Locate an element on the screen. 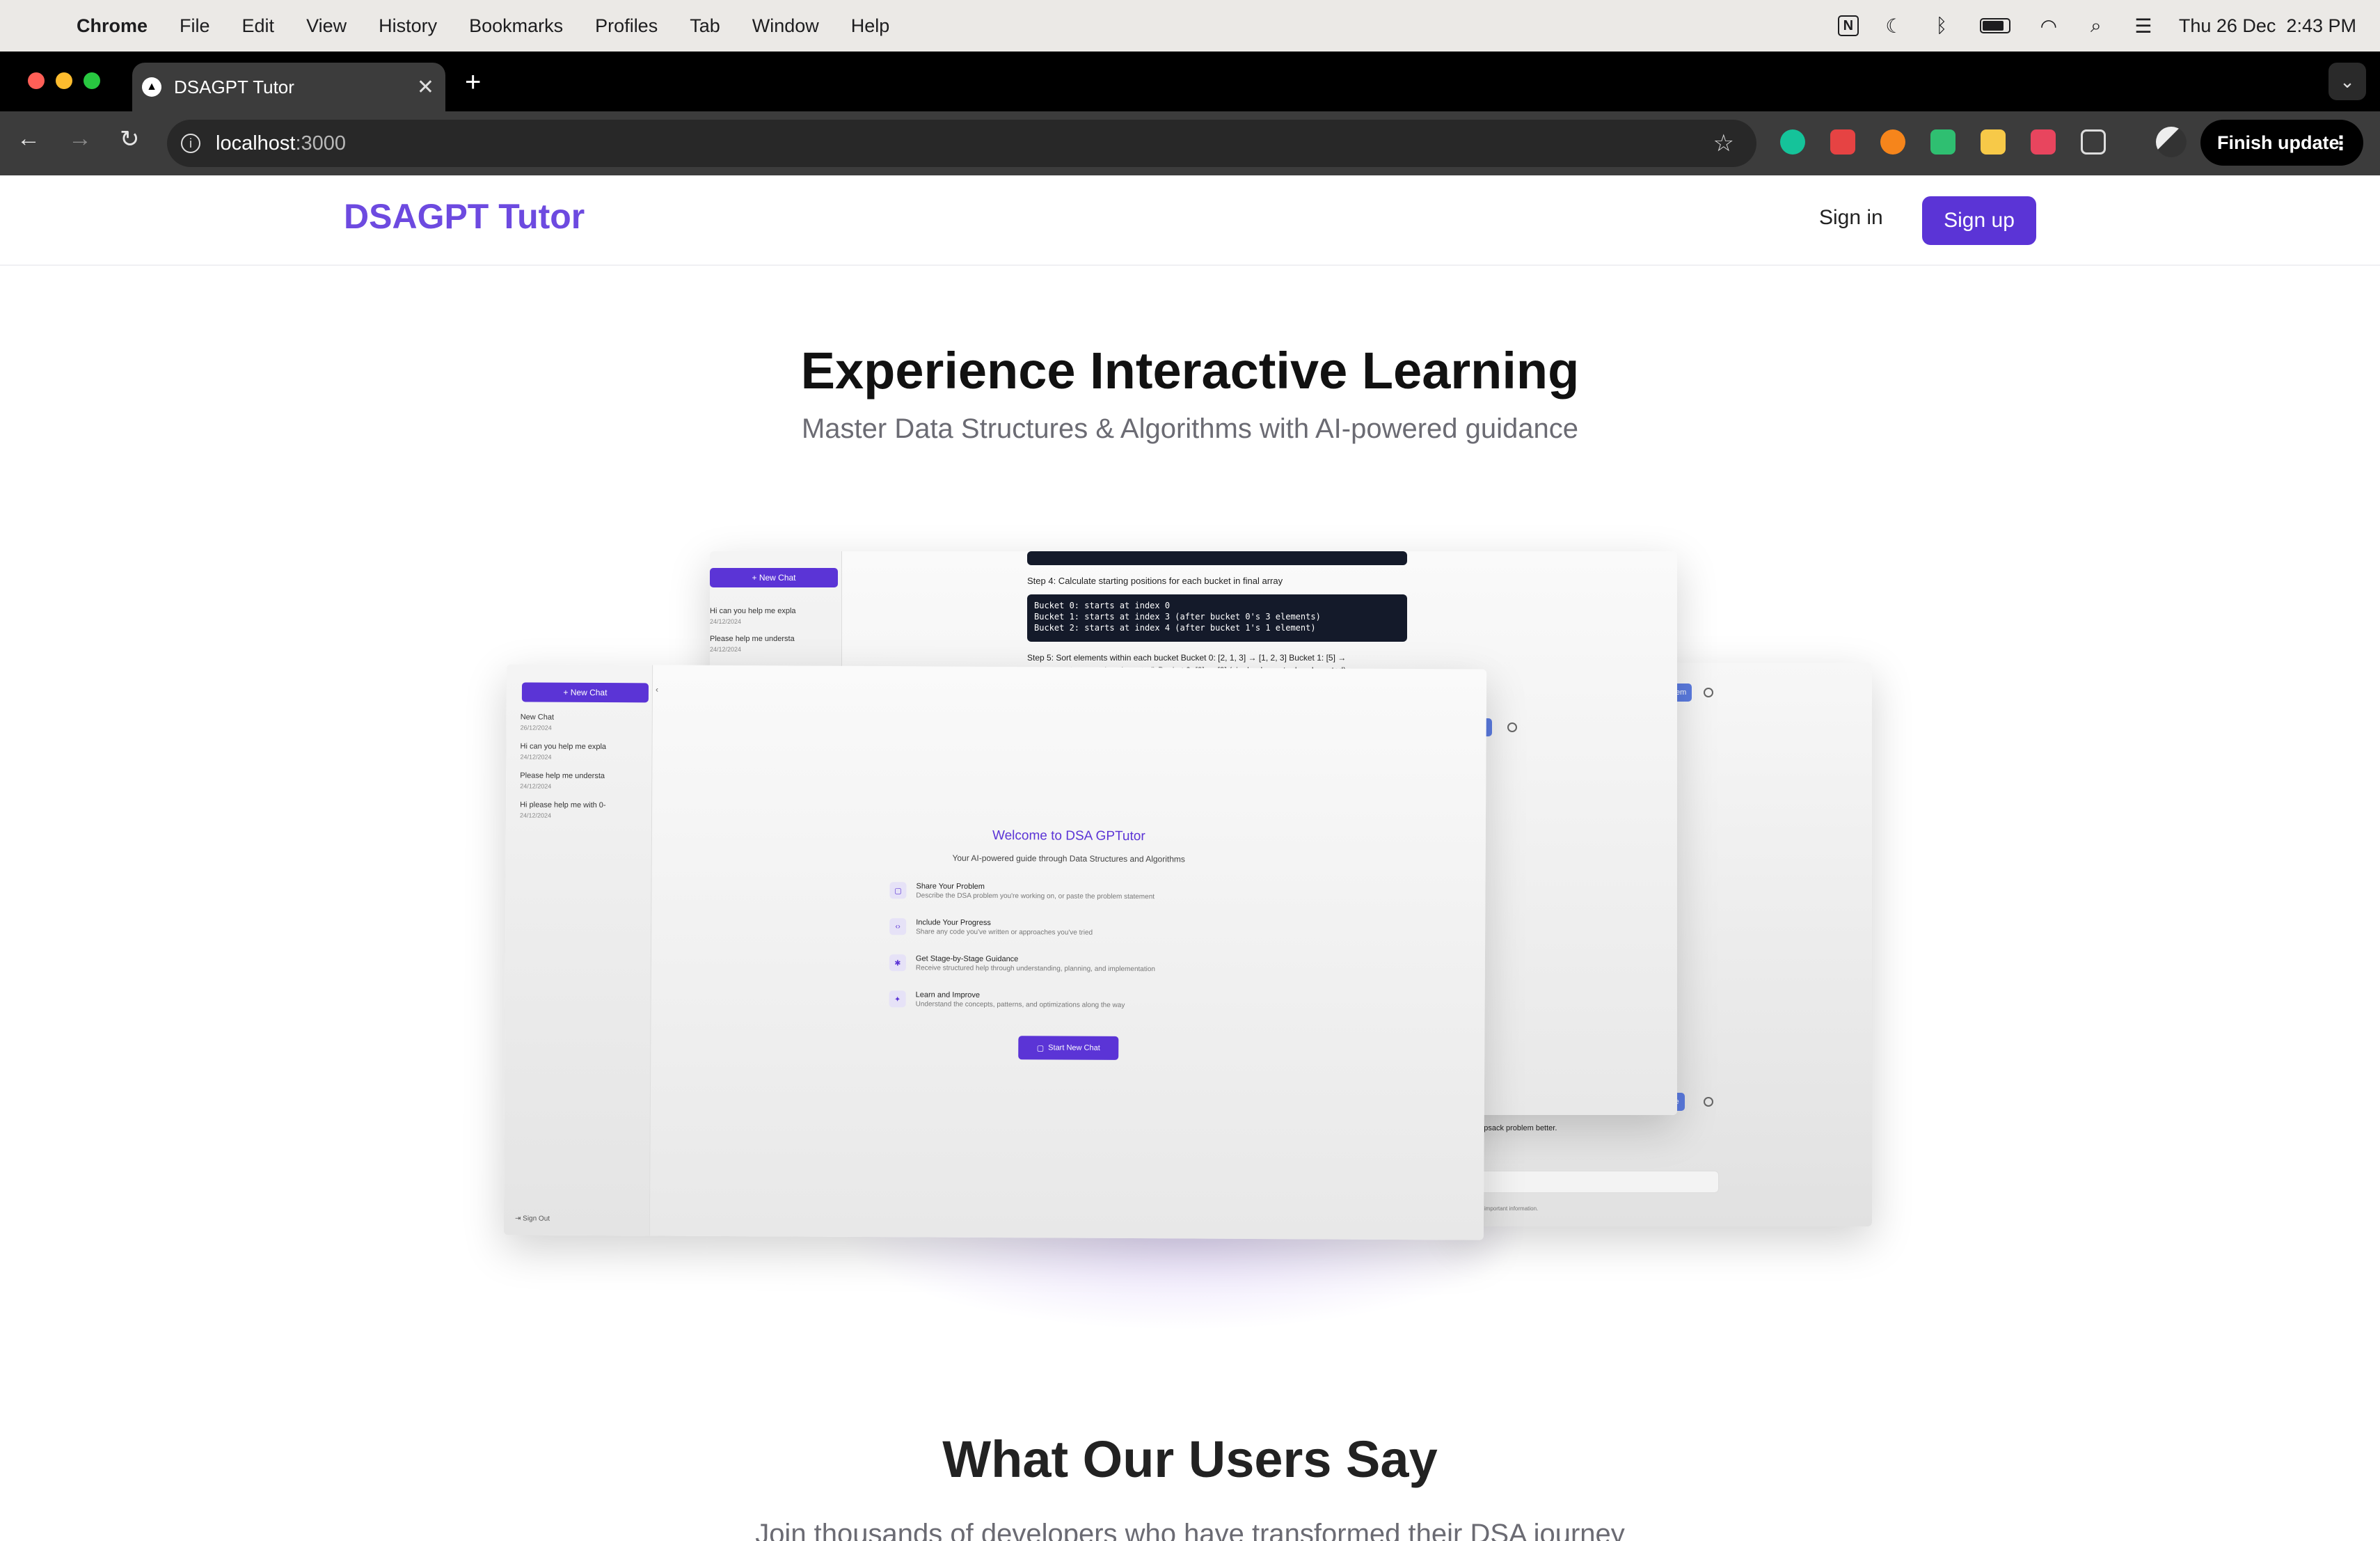 The width and height of the screenshot is (2380, 1541). feature-title: Share Your Problem is located at coordinates (951, 886).